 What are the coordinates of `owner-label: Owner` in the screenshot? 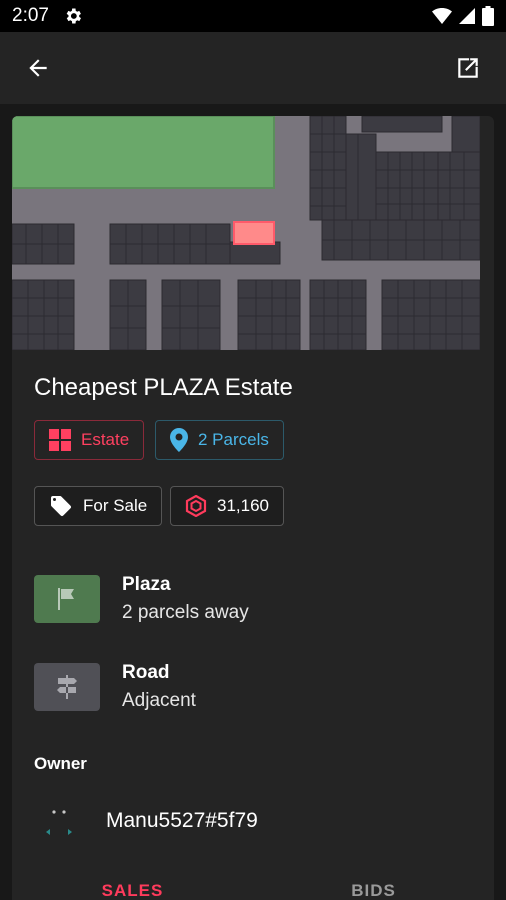 It's located at (60, 763).